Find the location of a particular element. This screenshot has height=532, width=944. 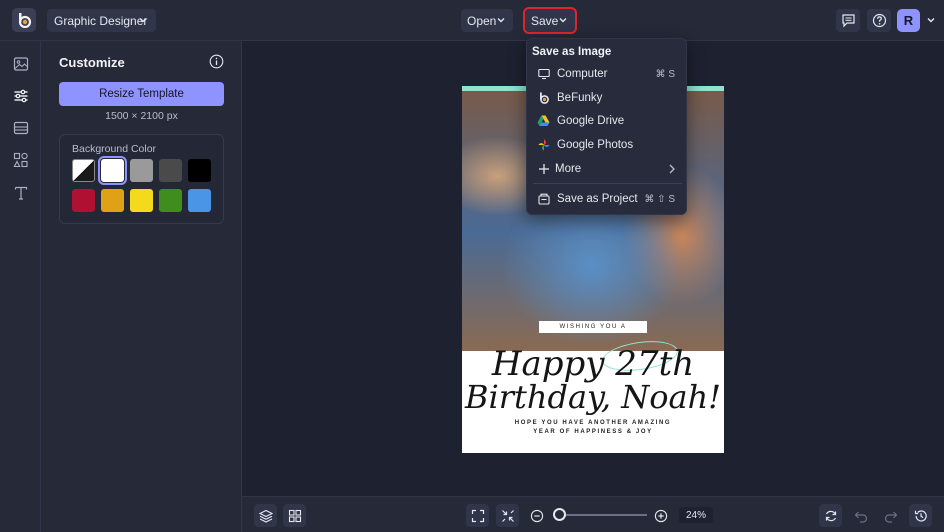

graphics-tool-button is located at coordinates (21, 160).